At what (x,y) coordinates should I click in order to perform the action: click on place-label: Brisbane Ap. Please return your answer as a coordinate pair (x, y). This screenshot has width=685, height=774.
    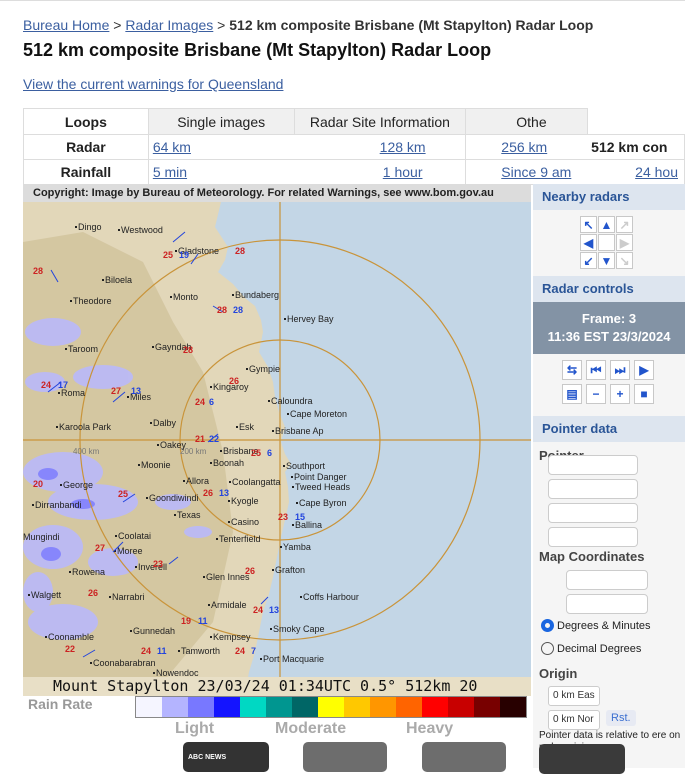
    Looking at the image, I should click on (299, 431).